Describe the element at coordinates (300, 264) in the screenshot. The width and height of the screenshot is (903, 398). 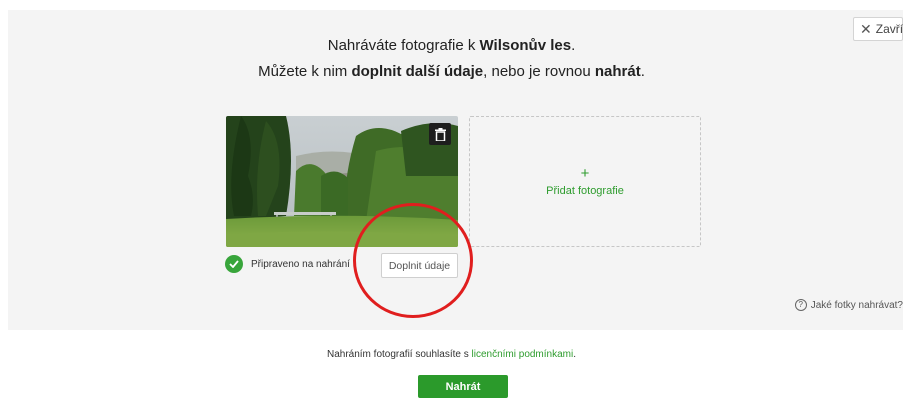
I see `status-text: Připraveno na nahrání` at that location.